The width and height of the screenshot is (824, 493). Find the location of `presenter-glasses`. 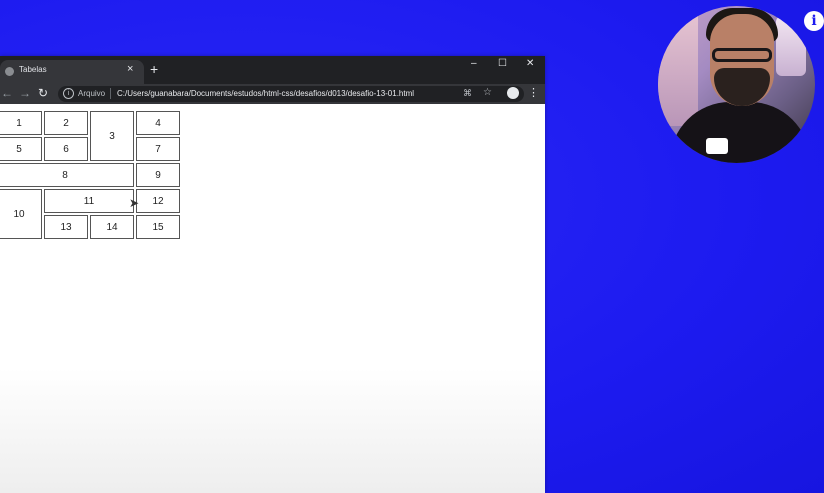

presenter-glasses is located at coordinates (742, 55).